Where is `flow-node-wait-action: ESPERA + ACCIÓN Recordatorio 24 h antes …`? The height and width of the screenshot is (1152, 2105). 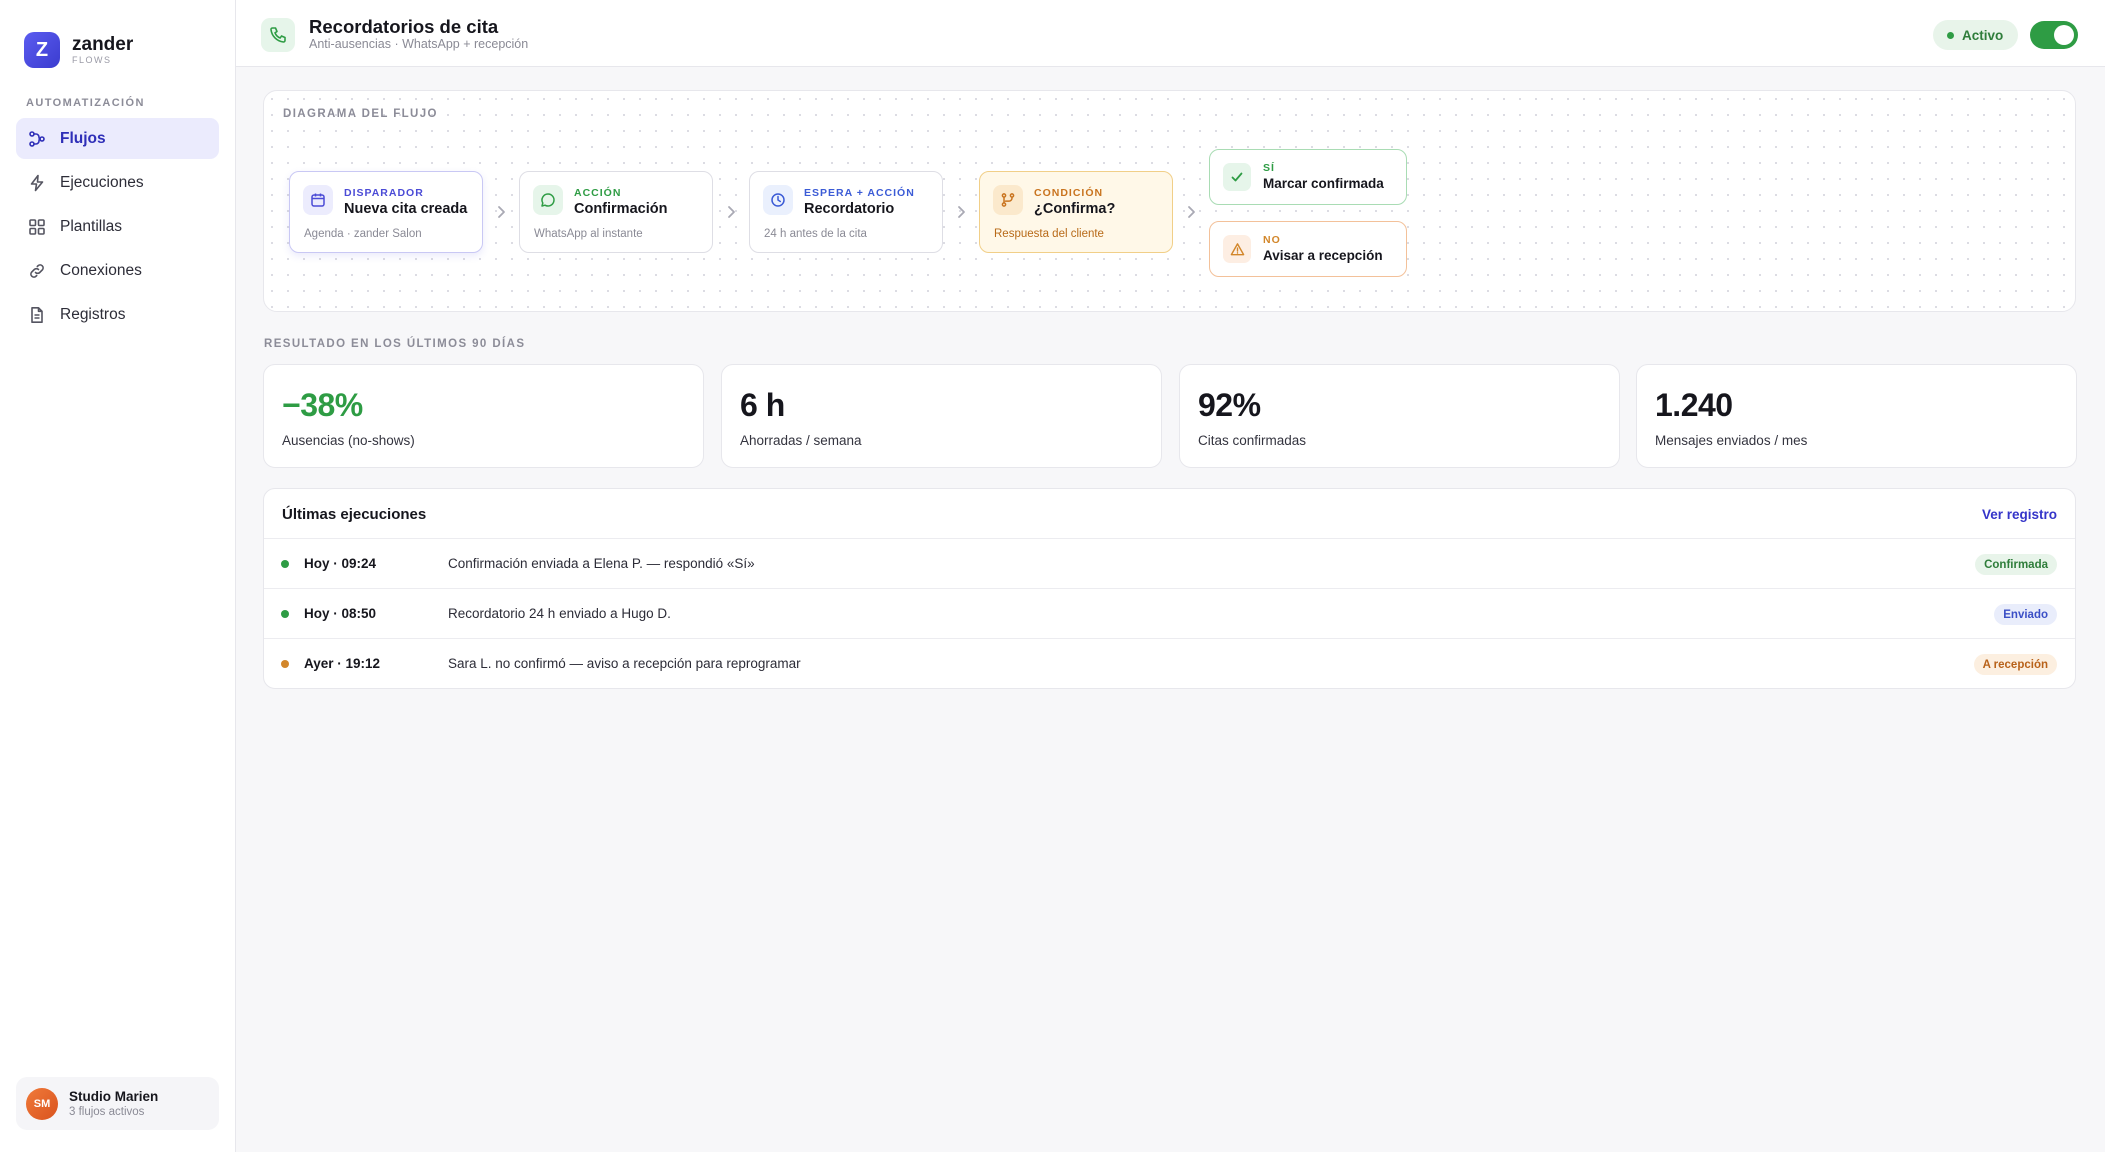
flow-node-wait-action: ESPERA + ACCIÓN Recordatorio 24 h antes … is located at coordinates (846, 212).